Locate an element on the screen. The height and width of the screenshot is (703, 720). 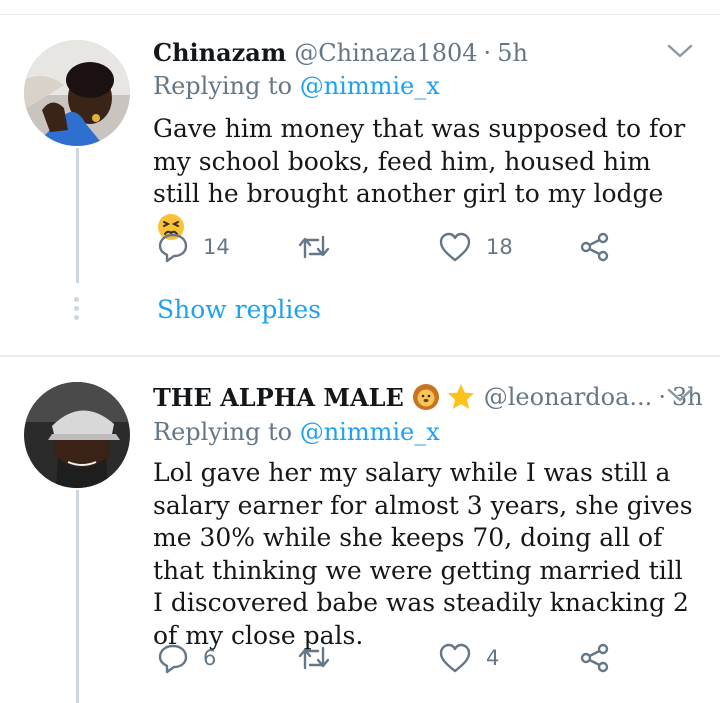
tweet-header: Chinazam @Chinaza1804 · 5h is located at coordinates (340, 52).